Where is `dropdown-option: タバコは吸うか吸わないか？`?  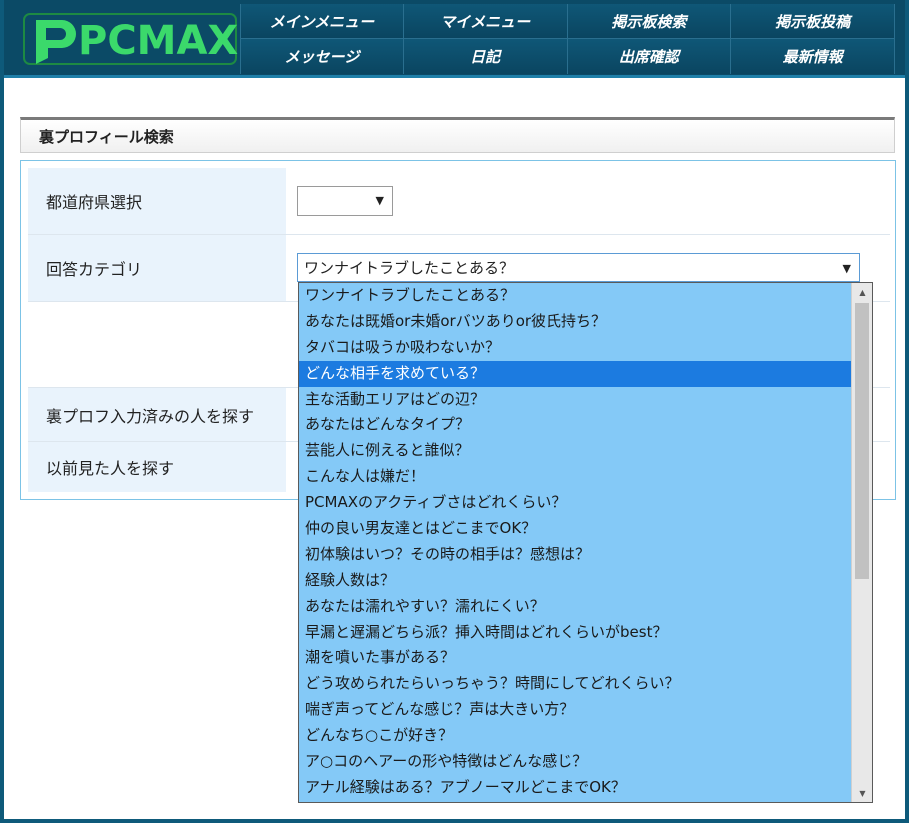 dropdown-option: タバコは吸うか吸わないか？ is located at coordinates (575, 348).